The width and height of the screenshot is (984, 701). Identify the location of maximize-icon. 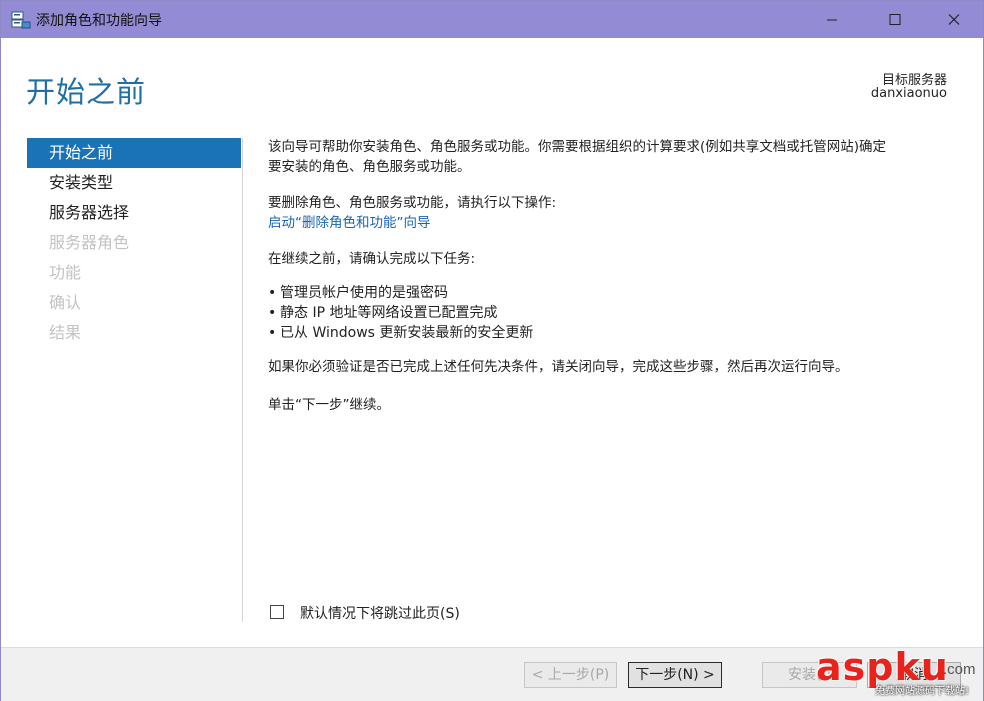
(895, 19).